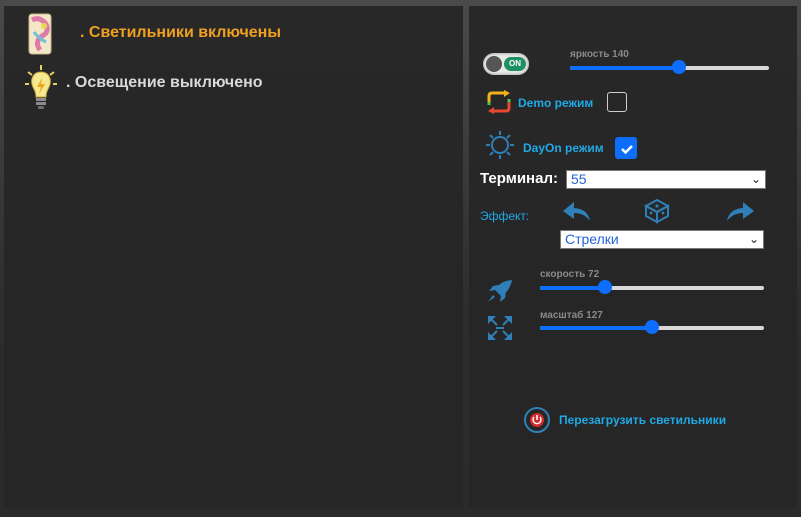  I want to click on speed-label: скорость 72, so click(570, 274).